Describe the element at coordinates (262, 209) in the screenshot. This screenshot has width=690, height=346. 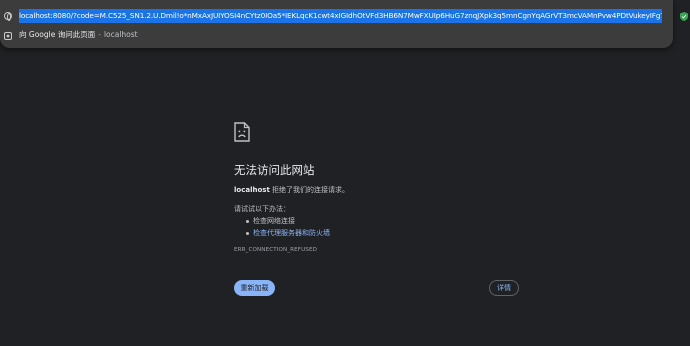
I see `suggestions-heading: 请试试以下办法：` at that location.